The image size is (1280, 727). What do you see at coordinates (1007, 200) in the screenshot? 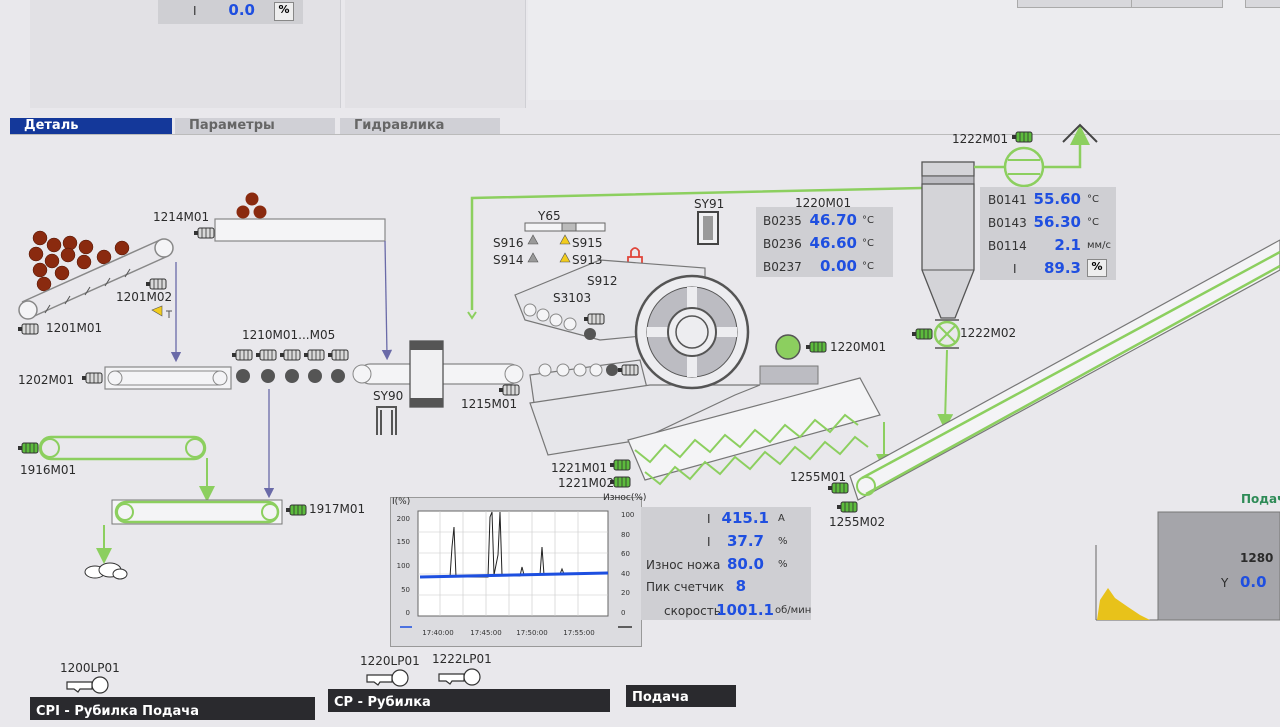
I see `reading-tag: B0141` at bounding box center [1007, 200].